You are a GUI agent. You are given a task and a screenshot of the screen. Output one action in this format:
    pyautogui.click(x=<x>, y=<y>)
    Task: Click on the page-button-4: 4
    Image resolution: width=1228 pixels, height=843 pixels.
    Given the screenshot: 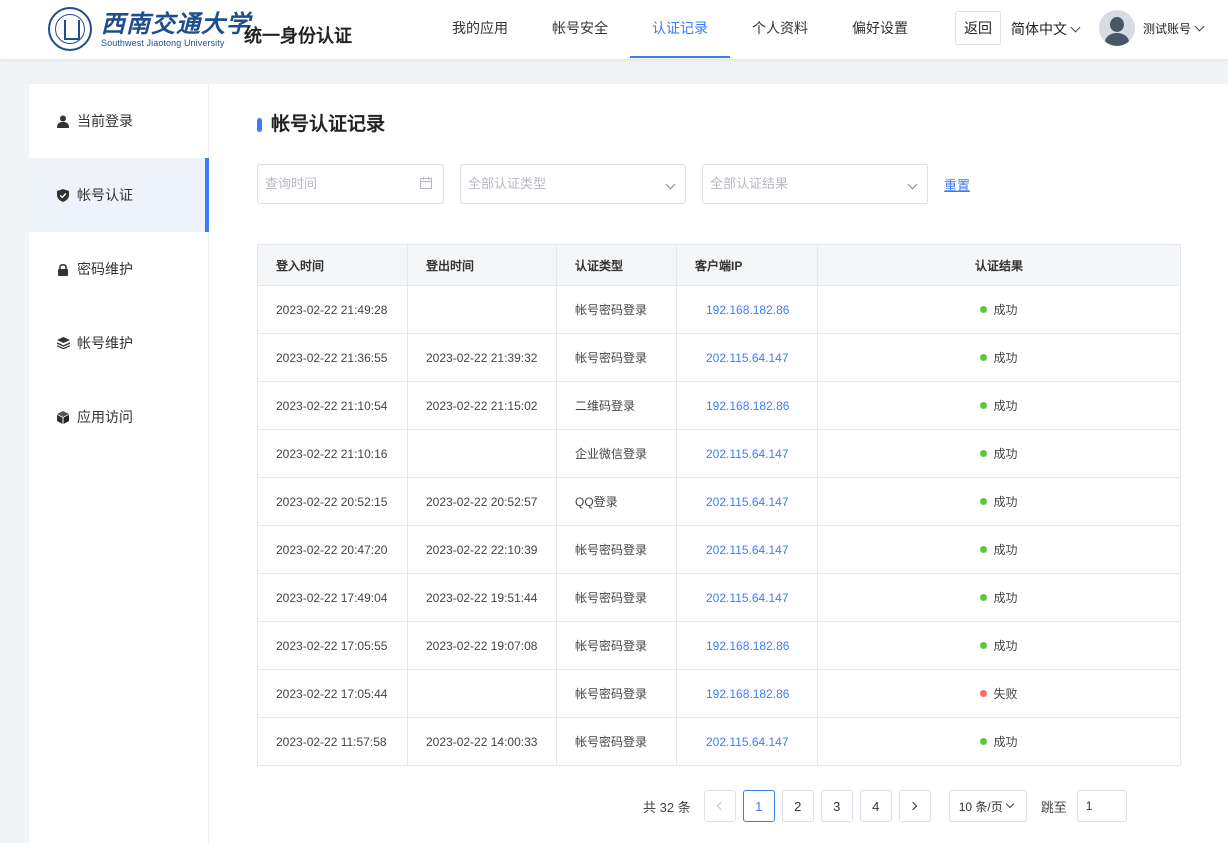 What is the action you would take?
    pyautogui.click(x=875, y=806)
    